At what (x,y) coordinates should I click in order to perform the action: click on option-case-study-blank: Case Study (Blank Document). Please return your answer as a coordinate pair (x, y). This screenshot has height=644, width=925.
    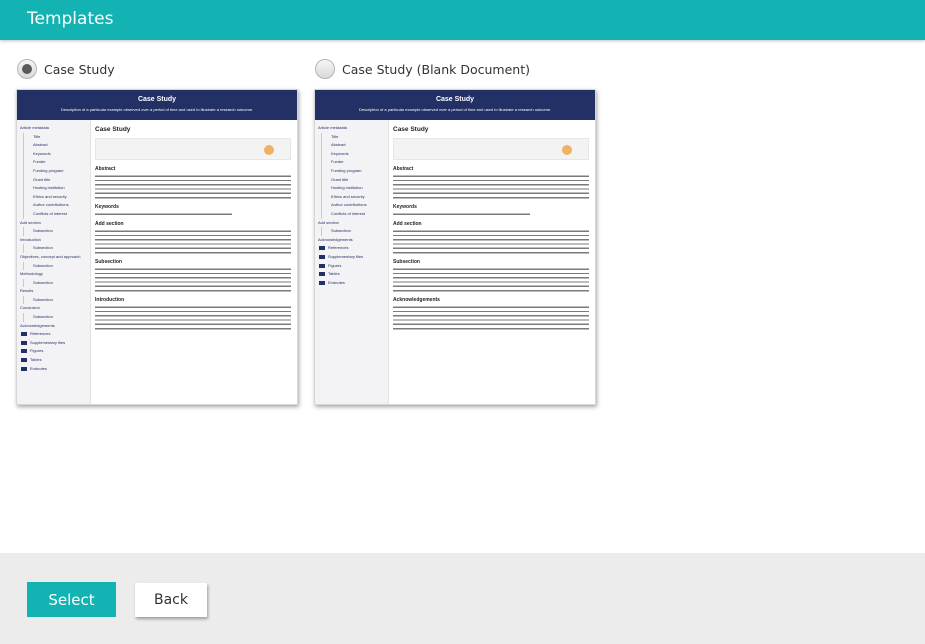
    Looking at the image, I should click on (422, 69).